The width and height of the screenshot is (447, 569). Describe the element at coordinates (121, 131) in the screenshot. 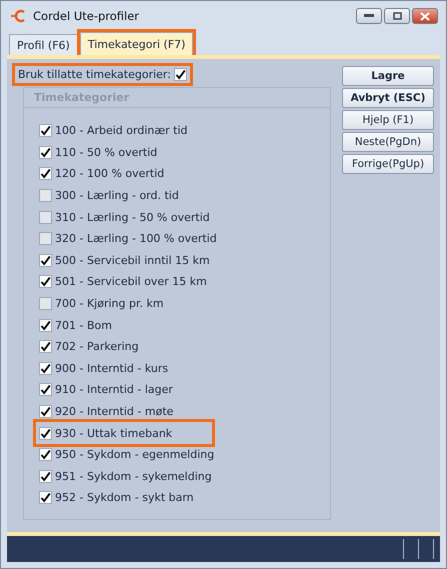

I see `checkbox-label: 100 - Arbeid ordinær tid` at that location.